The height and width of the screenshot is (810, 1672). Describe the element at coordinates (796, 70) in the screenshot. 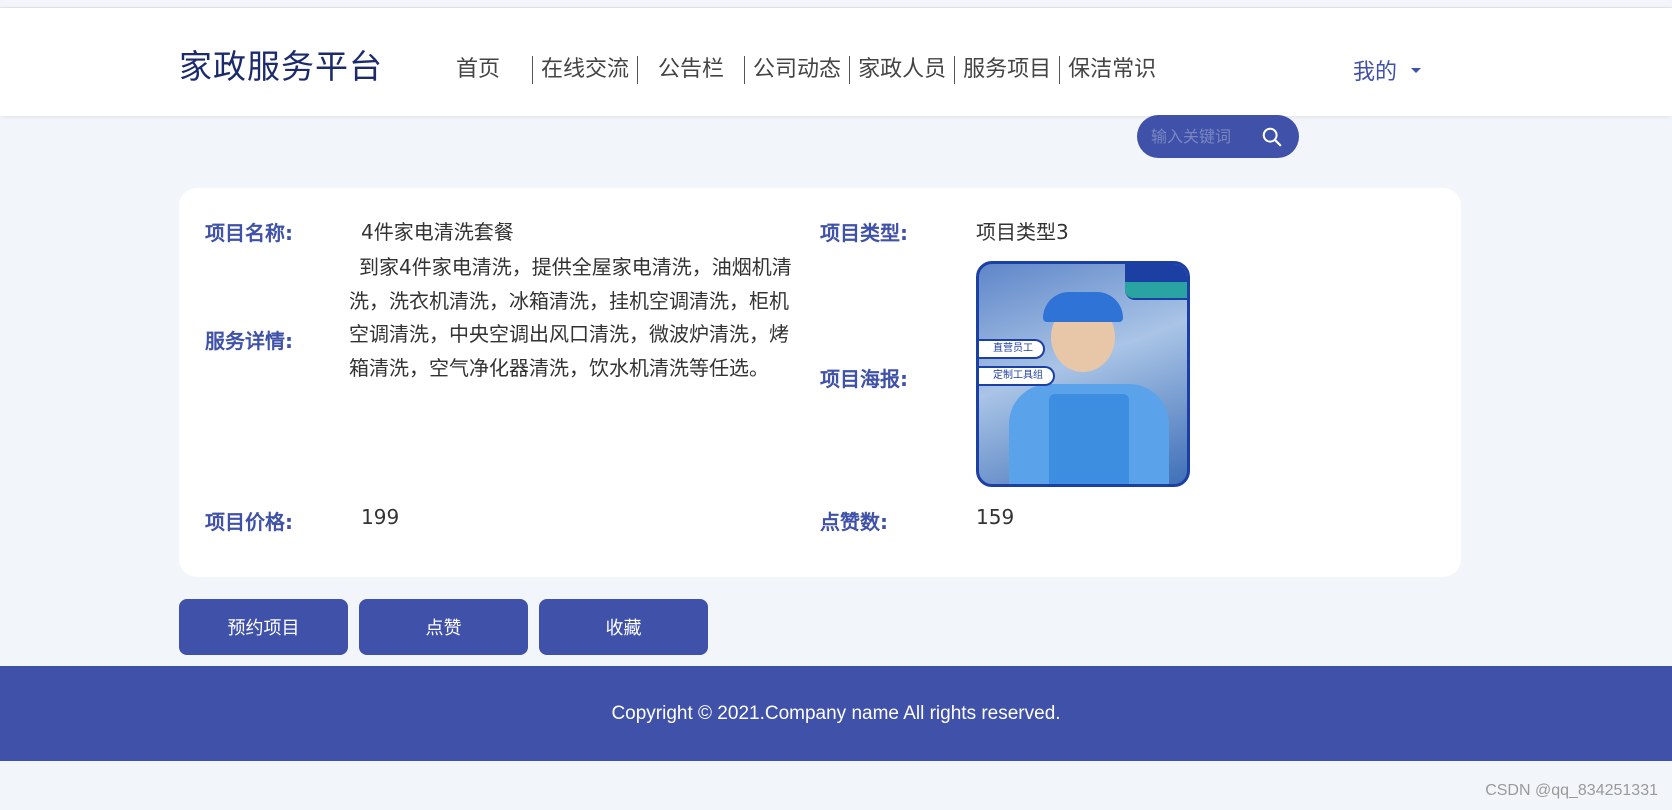

I see `nav-item-company-news: 公司动态` at that location.